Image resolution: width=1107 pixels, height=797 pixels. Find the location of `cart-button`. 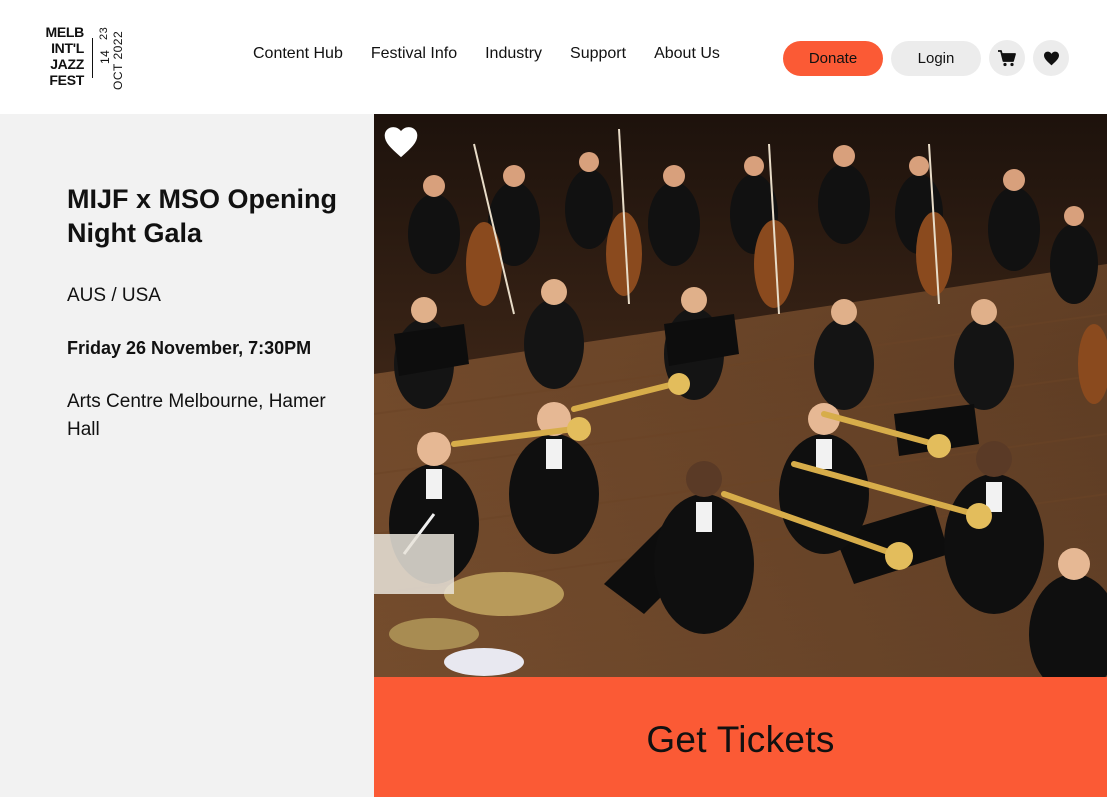

cart-button is located at coordinates (1007, 58).